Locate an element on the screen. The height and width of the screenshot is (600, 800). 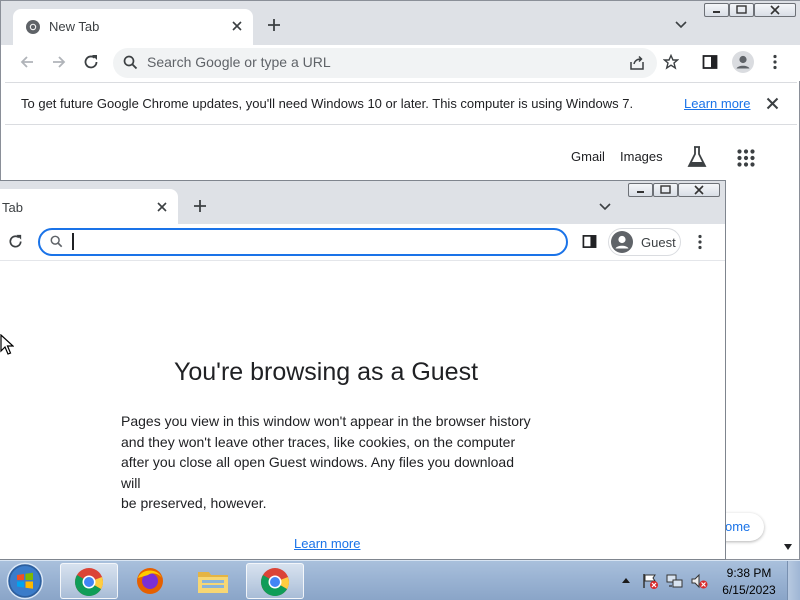
taskbar-chrome-guest-button is located at coordinates (275, 581).